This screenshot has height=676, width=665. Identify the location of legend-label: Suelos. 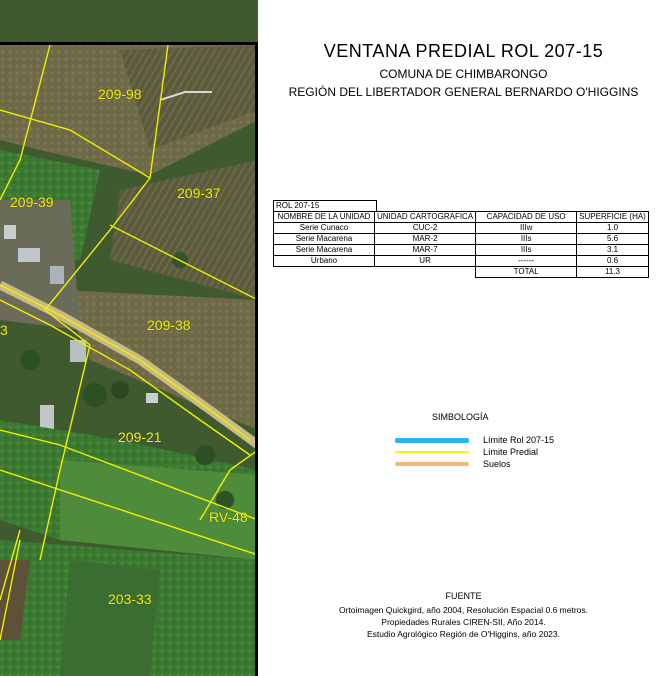
(497, 464).